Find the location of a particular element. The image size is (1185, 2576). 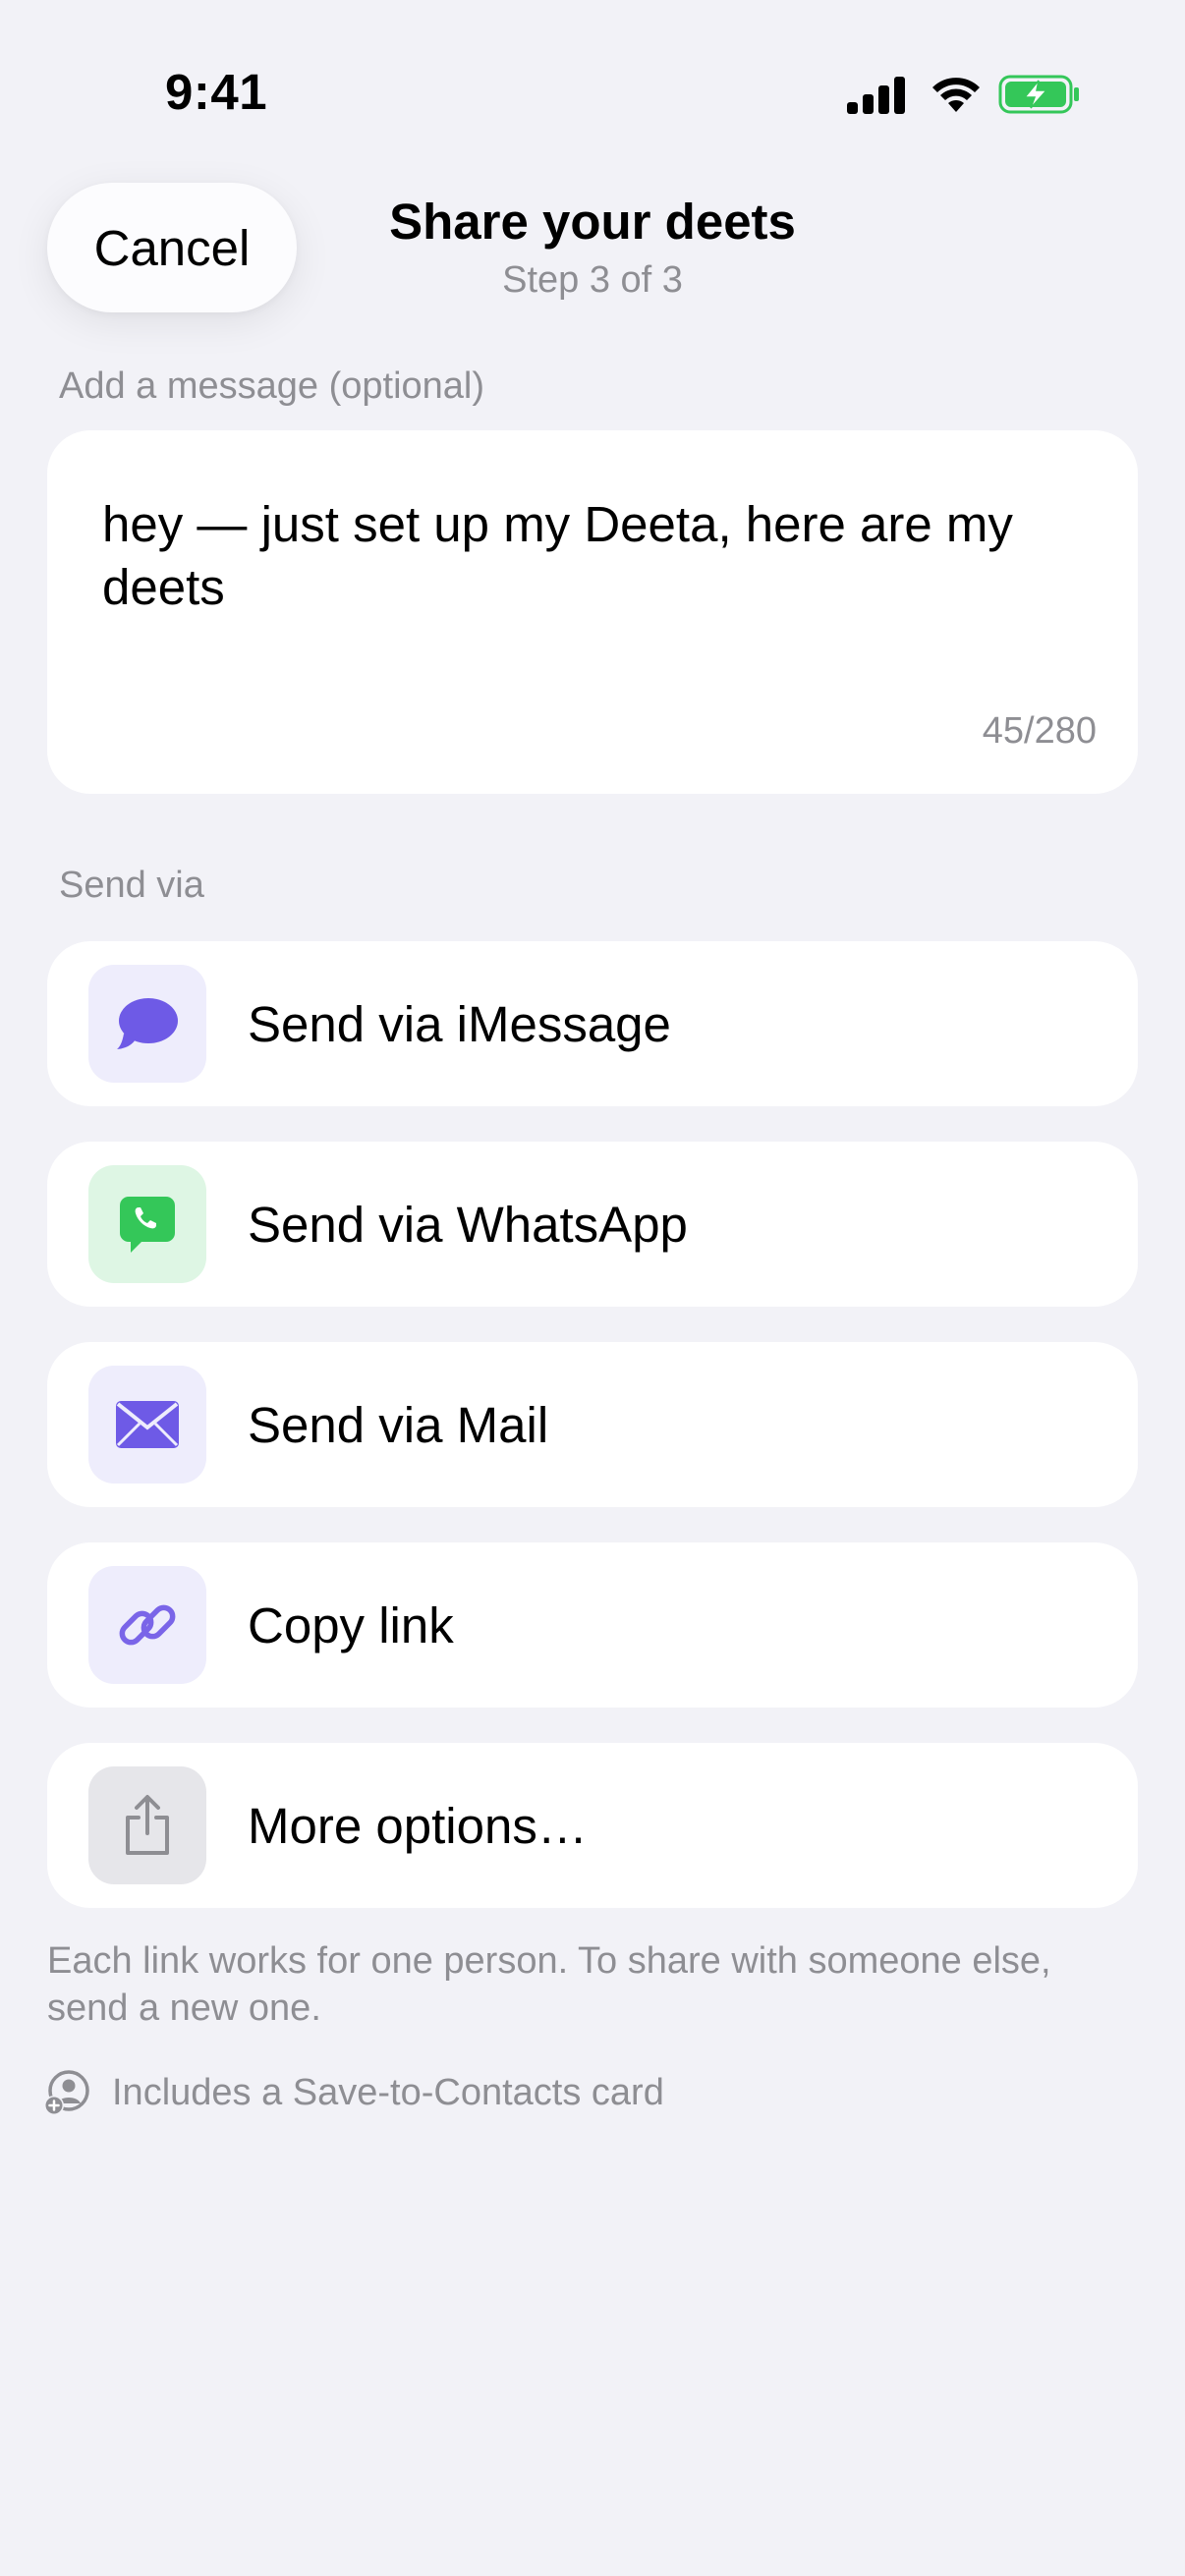

wifi-icon is located at coordinates (956, 95).